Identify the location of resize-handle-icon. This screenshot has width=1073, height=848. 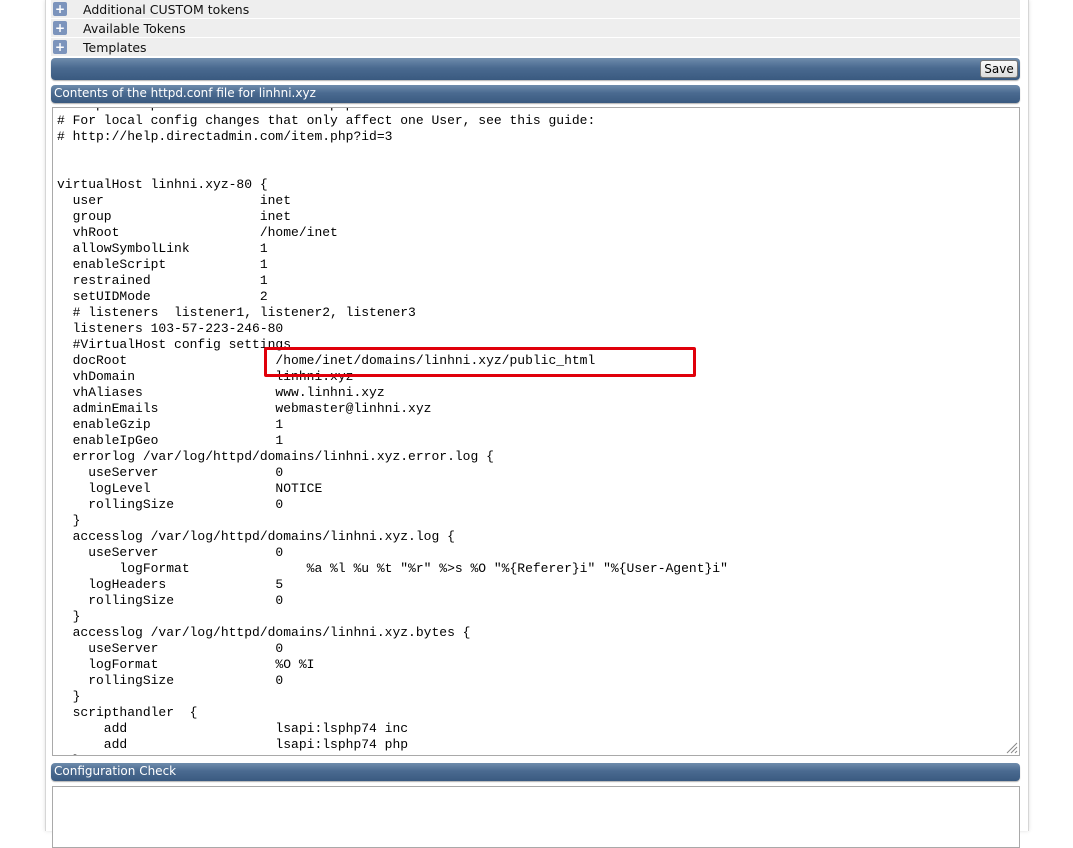
(1011, 747).